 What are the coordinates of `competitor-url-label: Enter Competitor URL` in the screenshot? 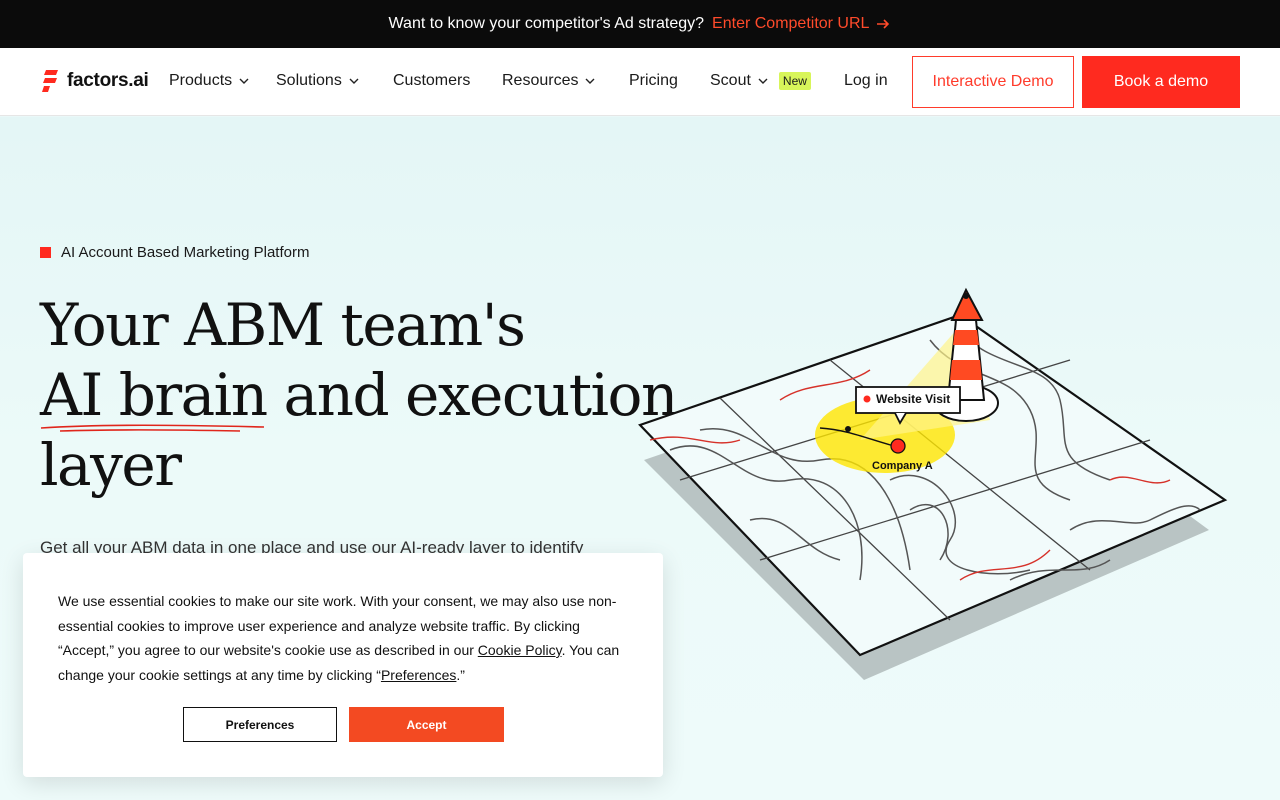 It's located at (791, 23).